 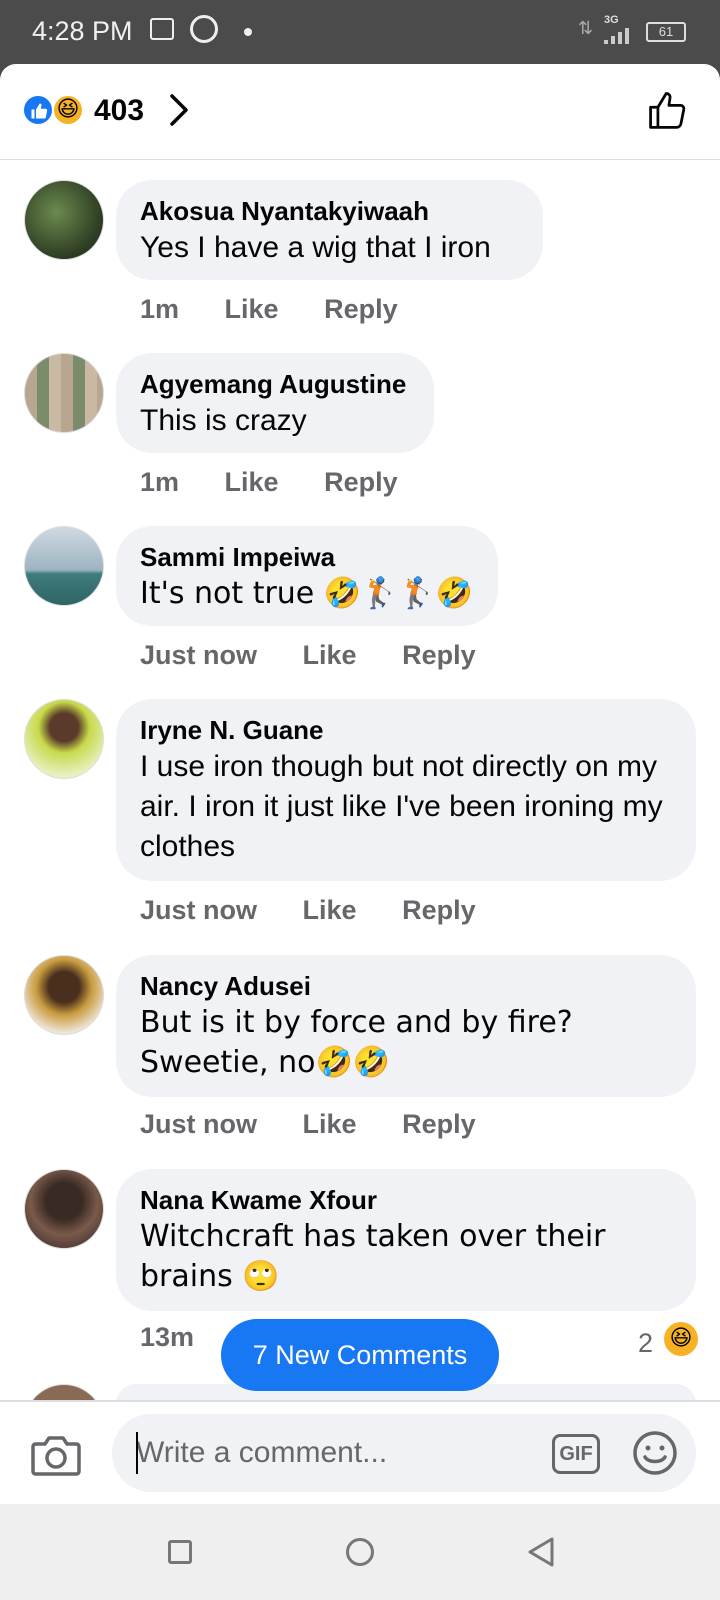 I want to click on new-comments-button: 7 New Comments, so click(x=360, y=1355).